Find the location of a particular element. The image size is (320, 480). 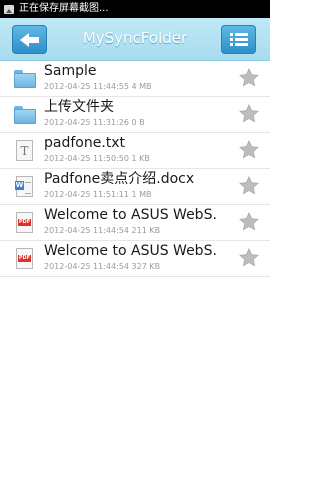

file-size: 1 KB is located at coordinates (140, 158).